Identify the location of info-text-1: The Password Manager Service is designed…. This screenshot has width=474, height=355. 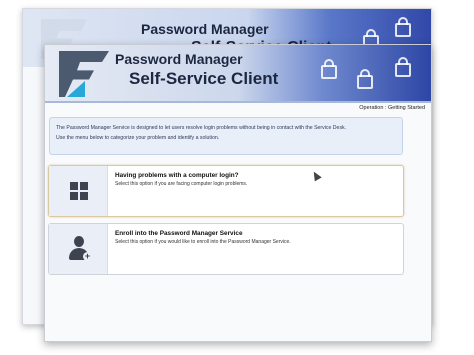
(201, 128).